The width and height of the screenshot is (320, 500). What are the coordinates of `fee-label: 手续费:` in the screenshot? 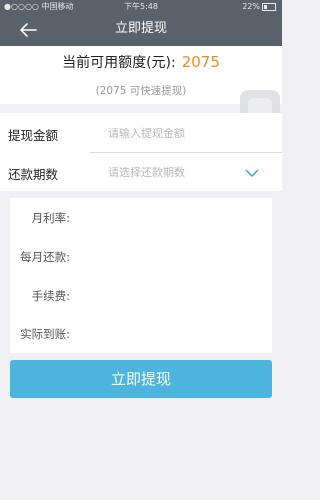 It's located at (50, 296).